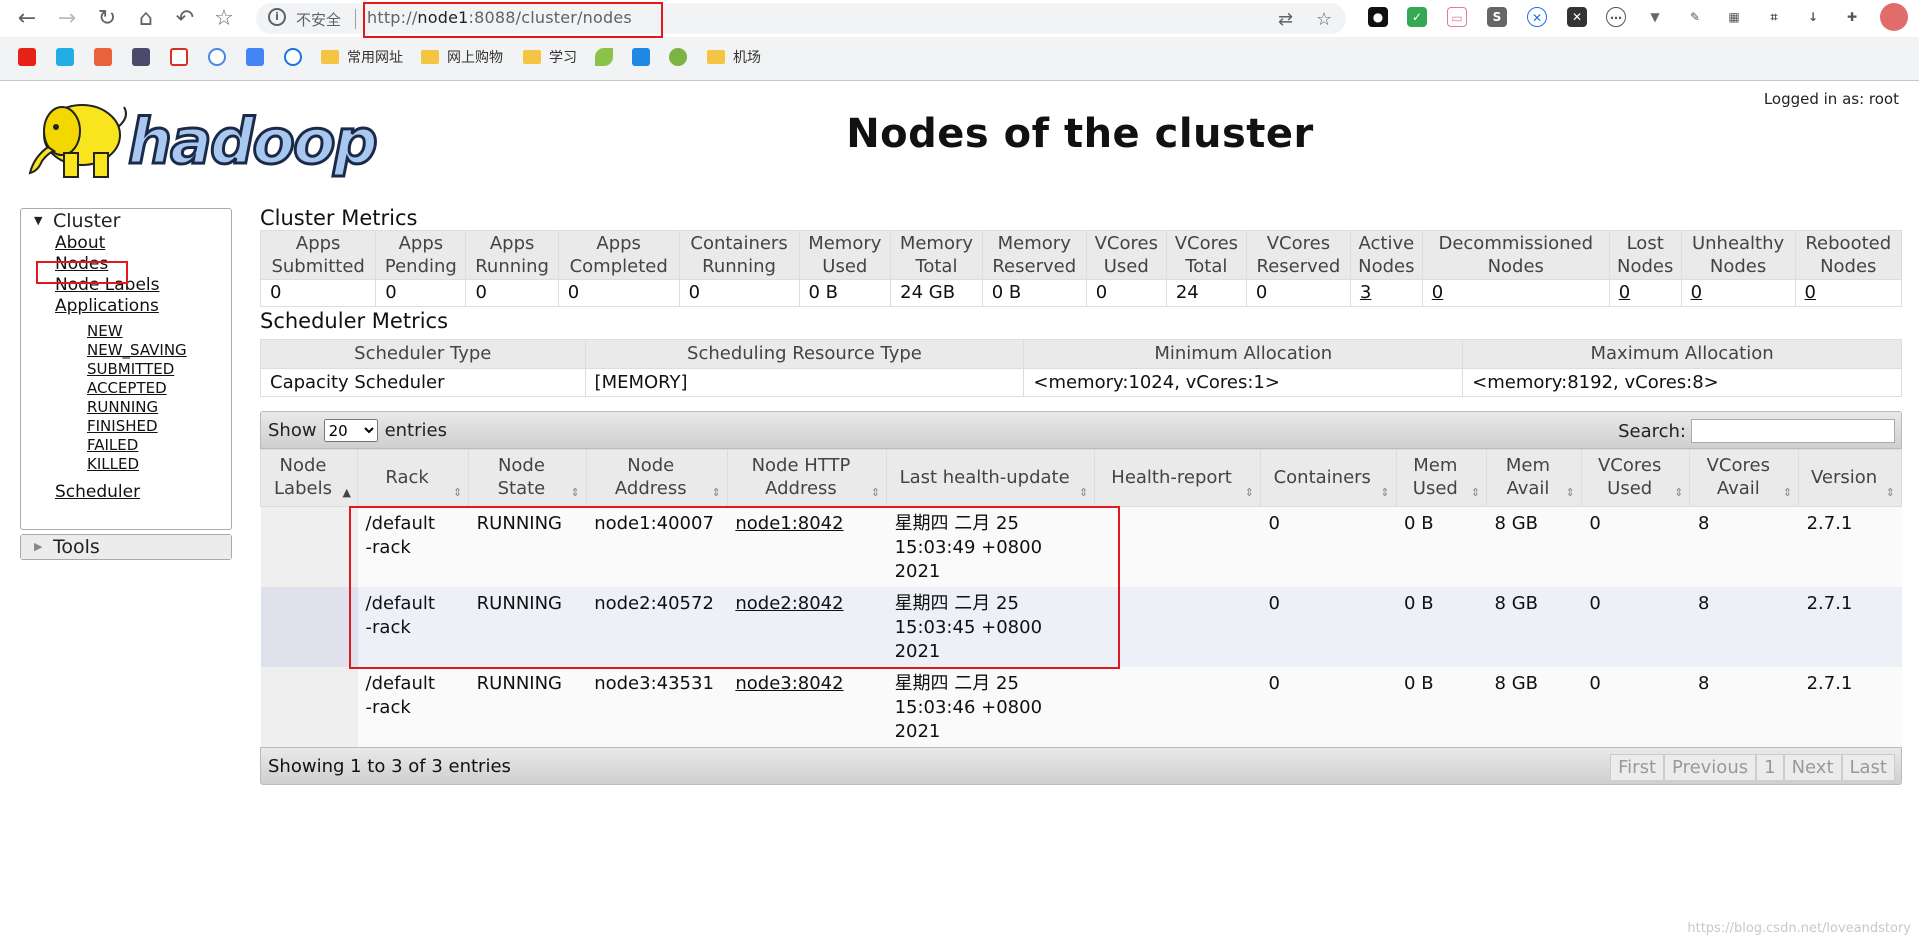 Image resolution: width=1919 pixels, height=942 pixels. I want to click on pager-button: Next, so click(1812, 767).